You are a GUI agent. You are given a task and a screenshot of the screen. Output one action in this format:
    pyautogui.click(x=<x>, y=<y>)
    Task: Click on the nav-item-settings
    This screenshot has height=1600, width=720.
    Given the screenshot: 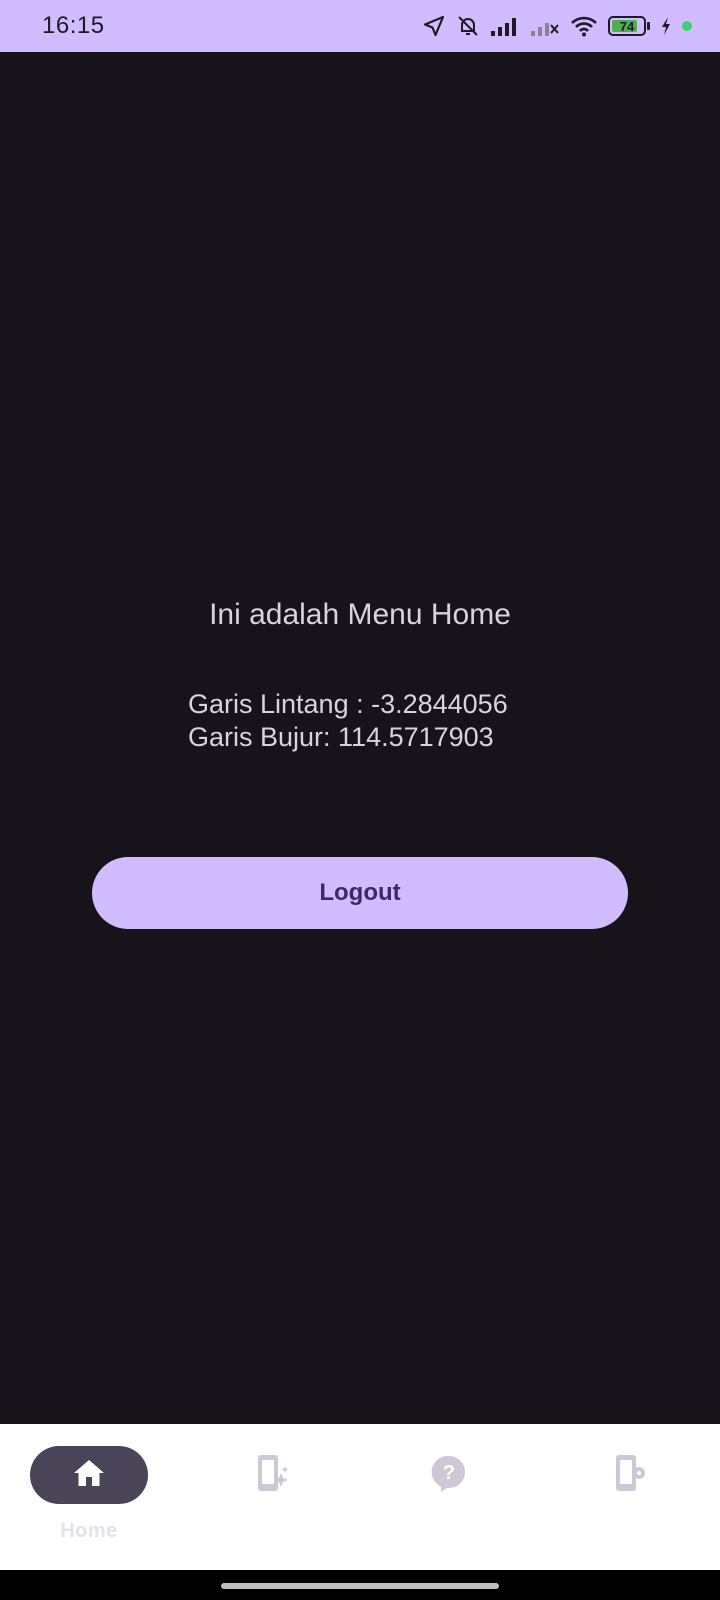 What is the action you would take?
    pyautogui.click(x=630, y=1475)
    